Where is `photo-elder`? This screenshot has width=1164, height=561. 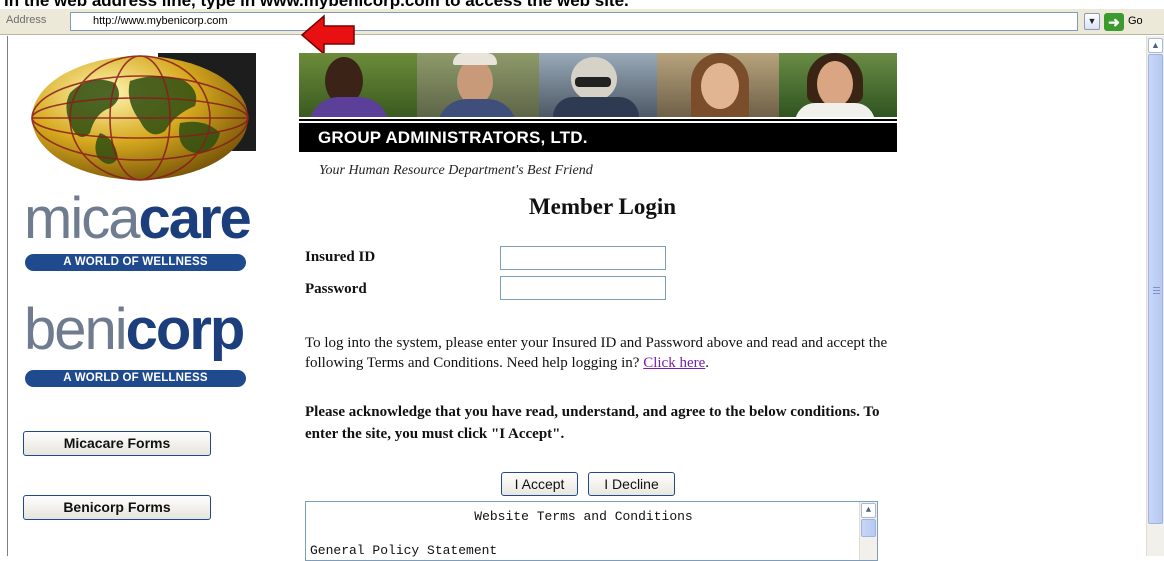 photo-elder is located at coordinates (478, 85).